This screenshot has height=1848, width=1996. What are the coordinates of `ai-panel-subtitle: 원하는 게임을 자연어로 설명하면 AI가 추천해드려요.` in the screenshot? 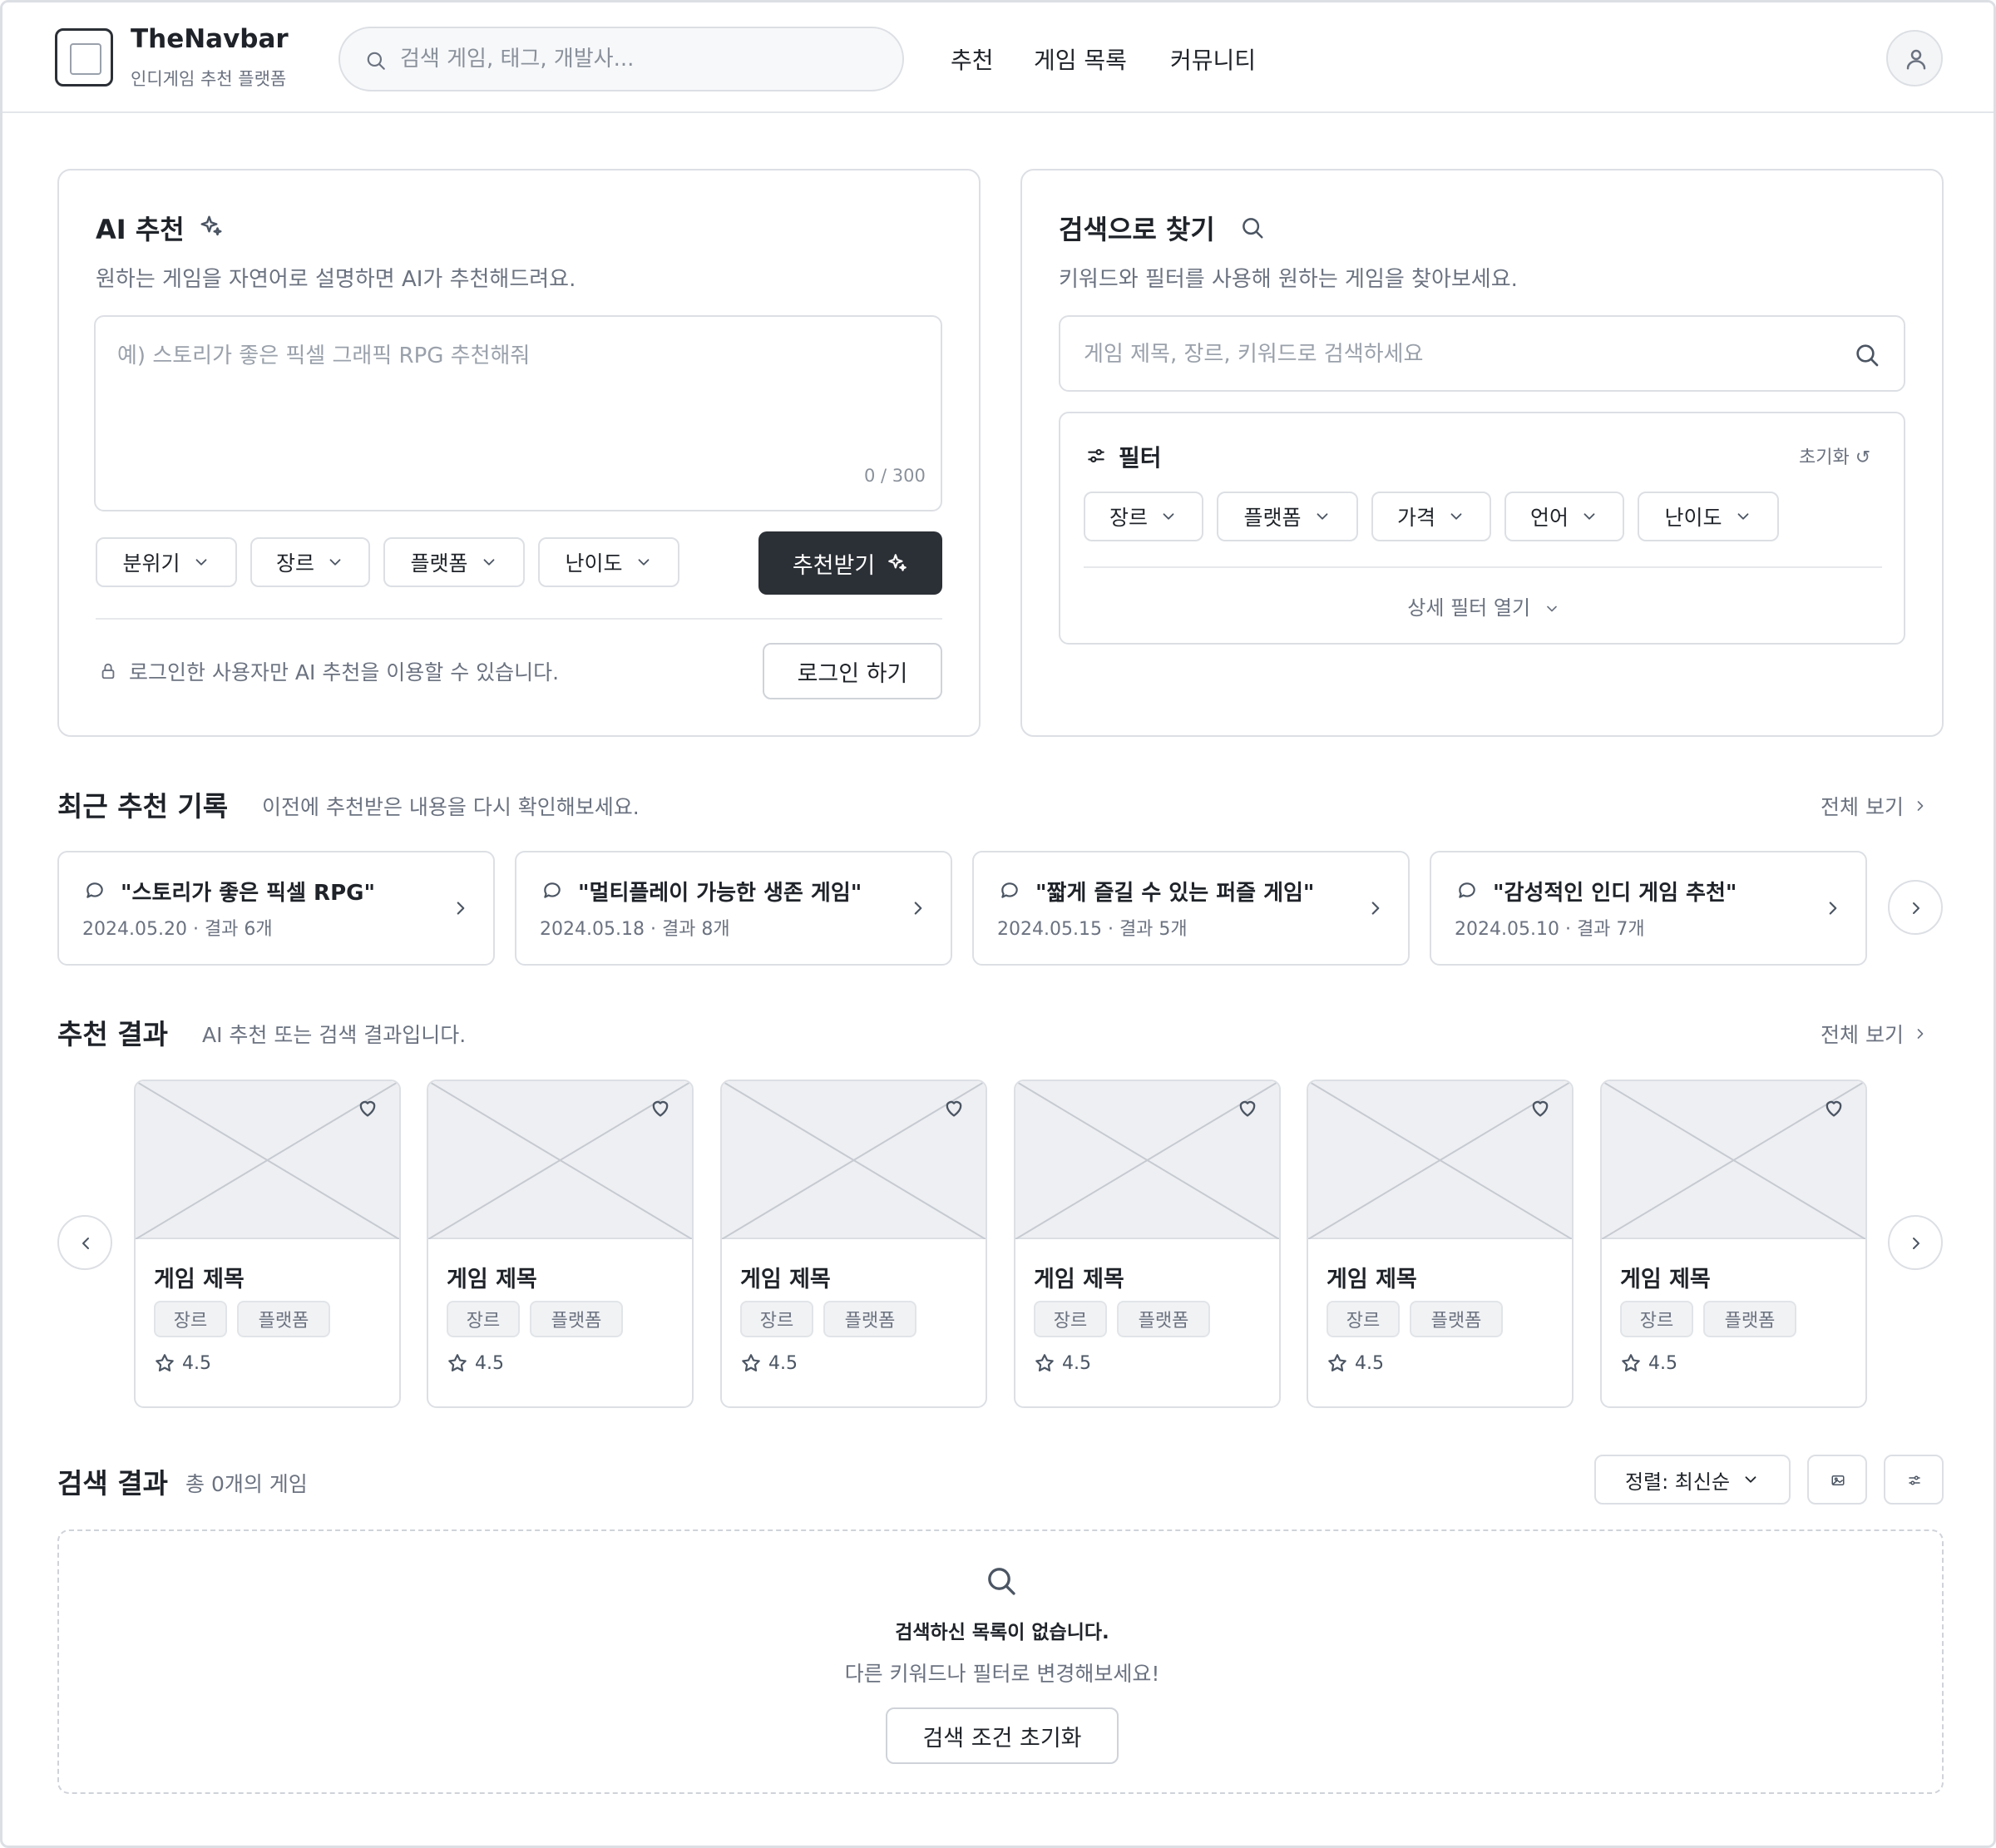 It's located at (336, 279).